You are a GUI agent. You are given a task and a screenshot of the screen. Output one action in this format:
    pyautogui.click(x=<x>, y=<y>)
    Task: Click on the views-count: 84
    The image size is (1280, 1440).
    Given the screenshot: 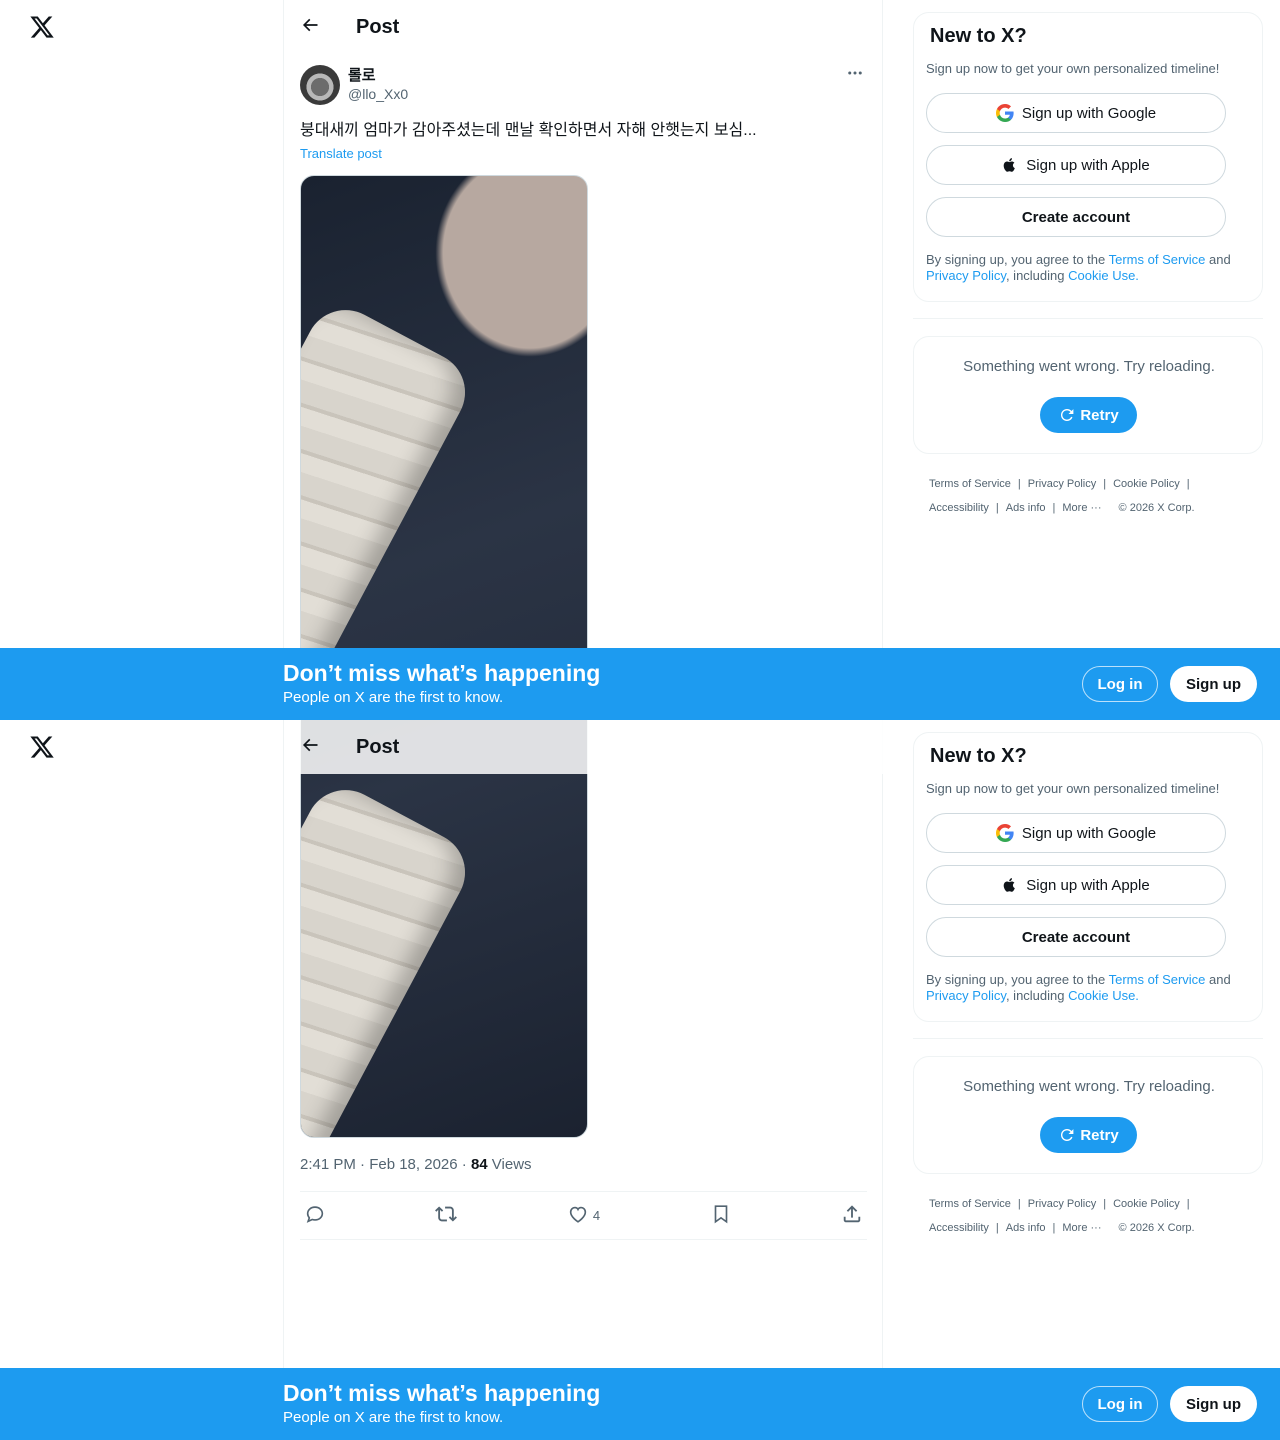 What is the action you would take?
    pyautogui.click(x=479, y=1164)
    